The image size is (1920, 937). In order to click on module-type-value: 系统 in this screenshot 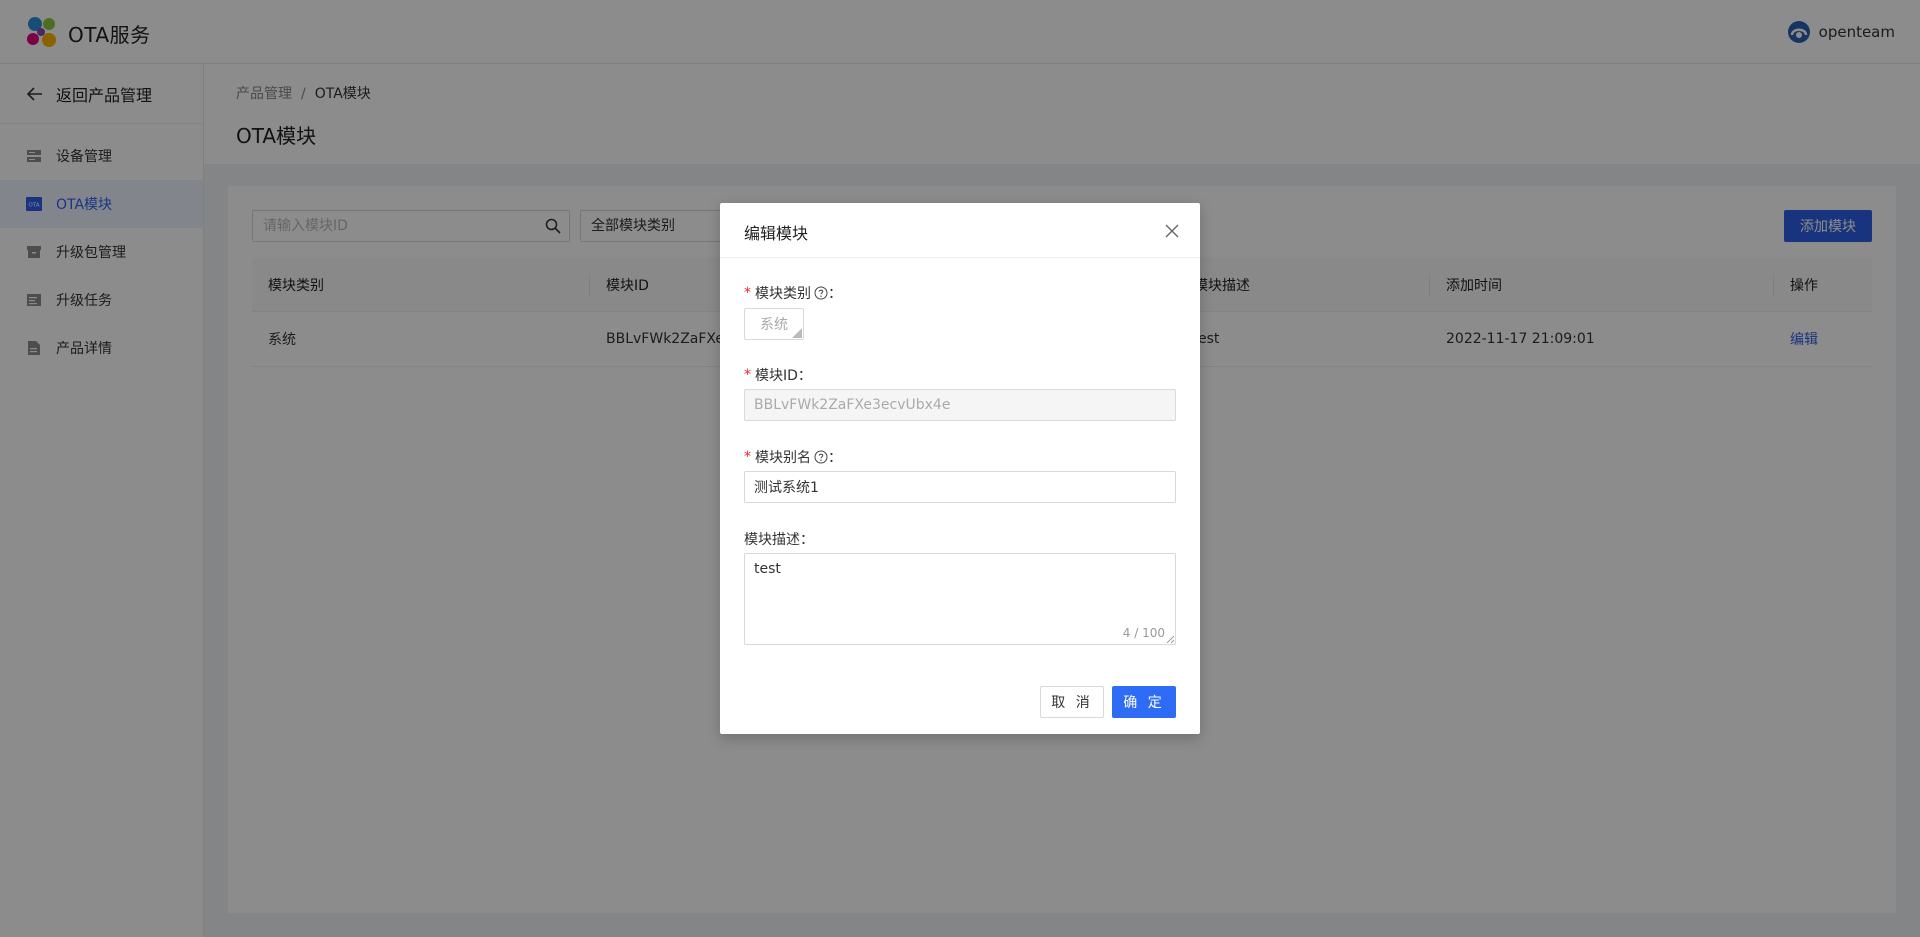, I will do `click(774, 325)`.